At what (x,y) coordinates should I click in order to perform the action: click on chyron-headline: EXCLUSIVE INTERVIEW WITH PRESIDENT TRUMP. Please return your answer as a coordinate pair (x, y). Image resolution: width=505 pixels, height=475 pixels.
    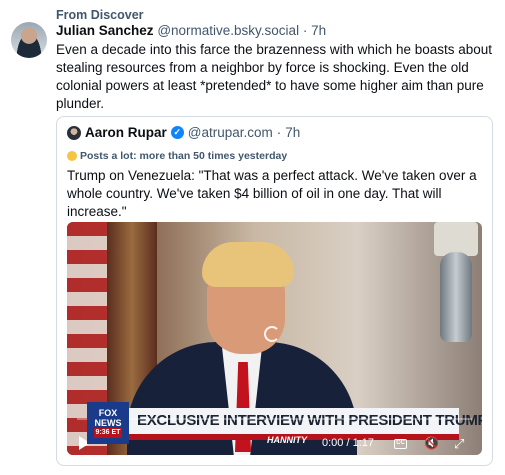
    Looking at the image, I should click on (309, 420).